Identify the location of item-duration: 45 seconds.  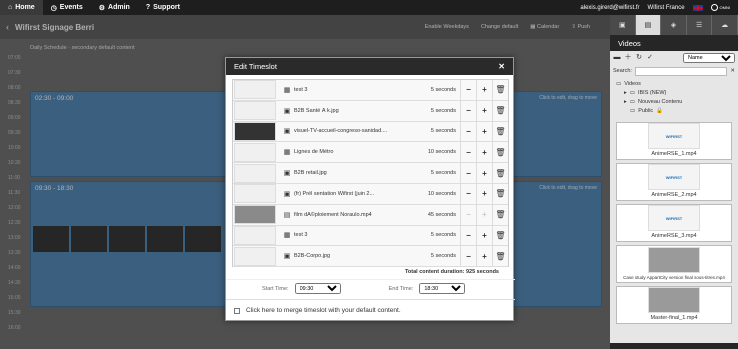
(441, 214).